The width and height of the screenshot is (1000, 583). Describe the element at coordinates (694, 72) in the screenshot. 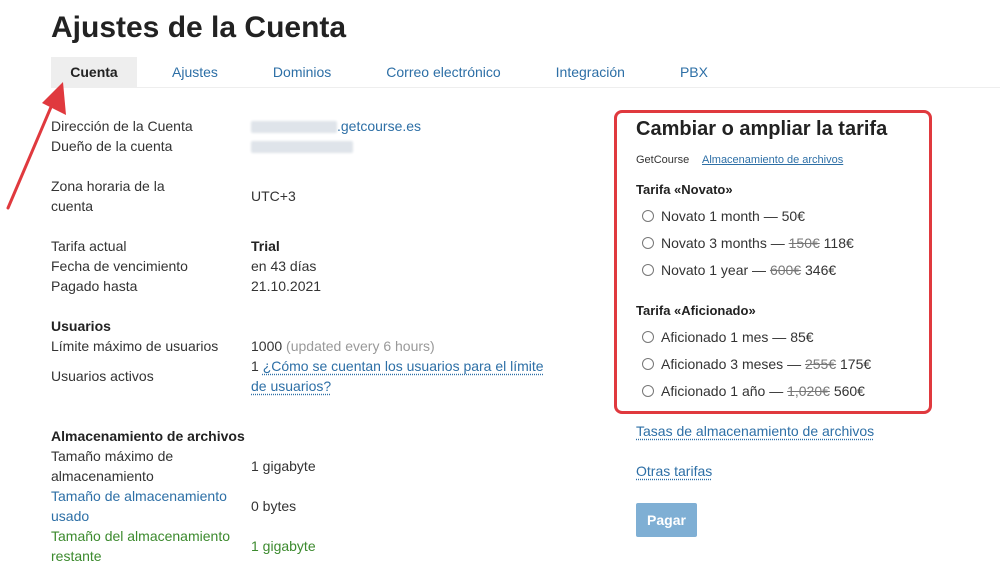

I see `tab-pbx: PBX` at that location.